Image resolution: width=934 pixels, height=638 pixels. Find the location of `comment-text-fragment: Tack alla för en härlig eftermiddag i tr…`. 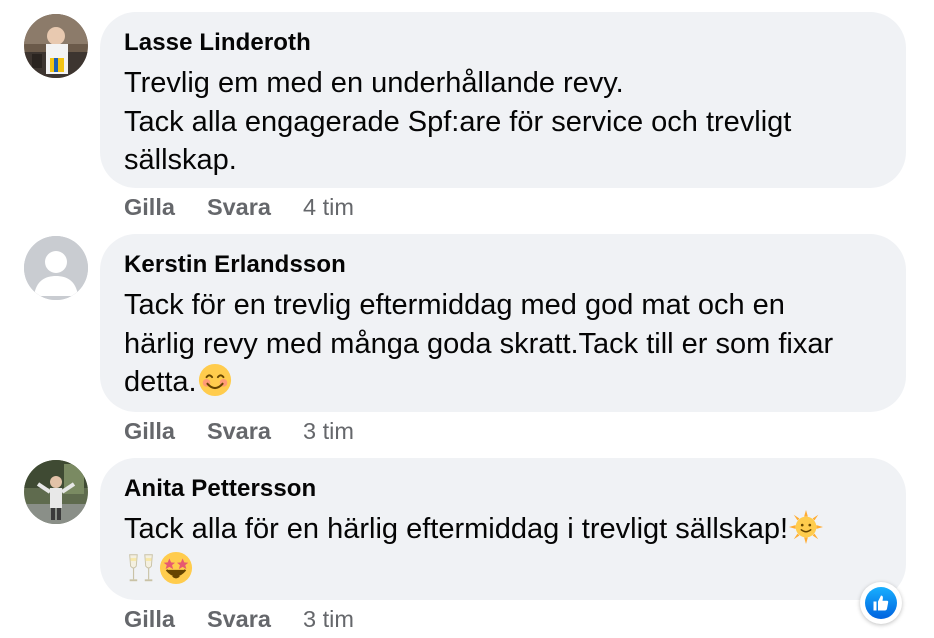

comment-text-fragment: Tack alla för en härlig eftermiddag i tr… is located at coordinates (456, 529).